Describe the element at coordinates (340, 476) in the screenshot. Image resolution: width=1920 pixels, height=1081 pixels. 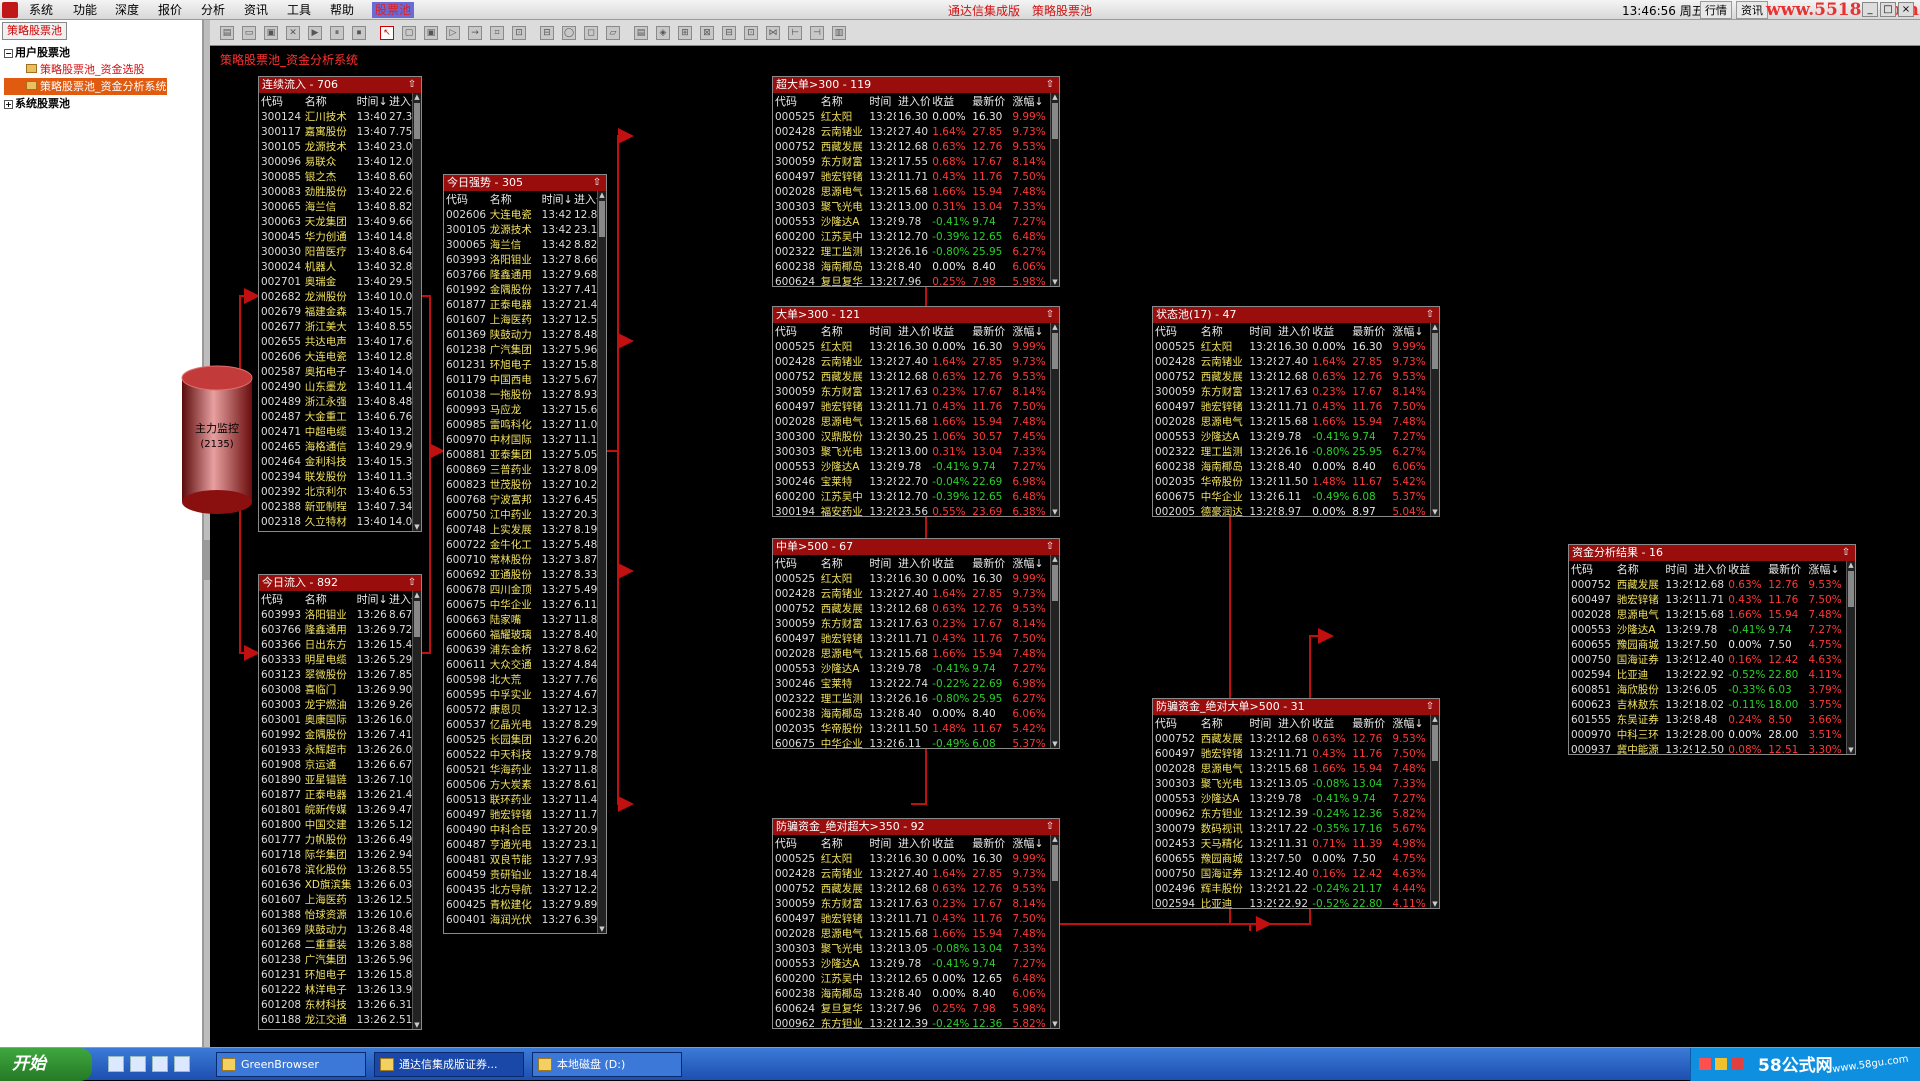
I see `table-row: 002394 联发股份 13:40 11.36` at that location.